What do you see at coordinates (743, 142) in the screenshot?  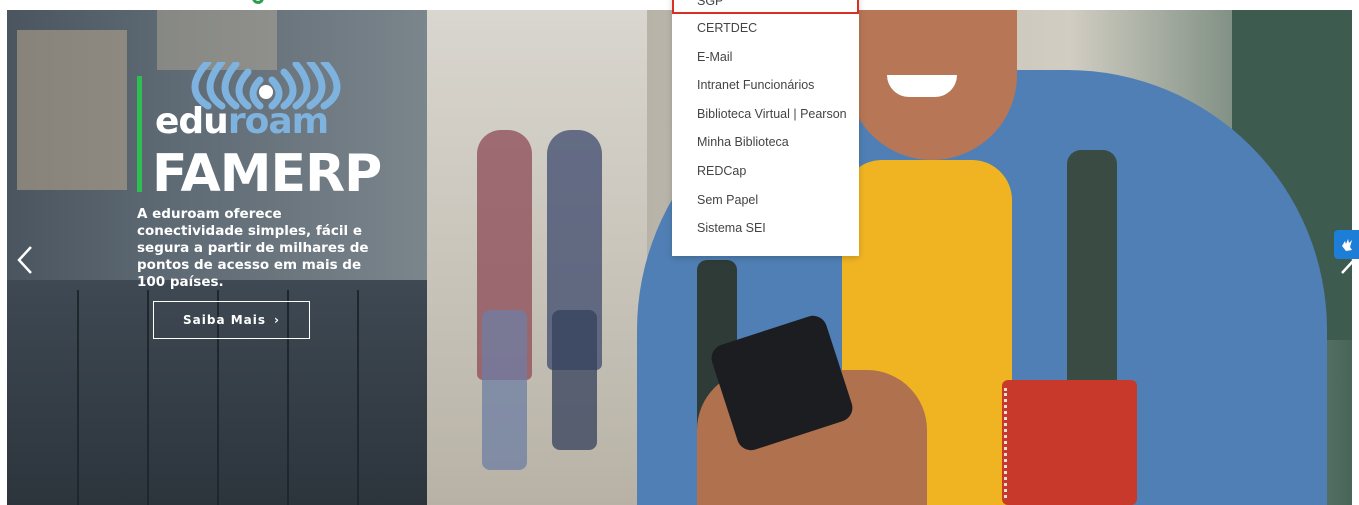 I see `menu-item-minha-biblioteca: Minha Biblioteca` at bounding box center [743, 142].